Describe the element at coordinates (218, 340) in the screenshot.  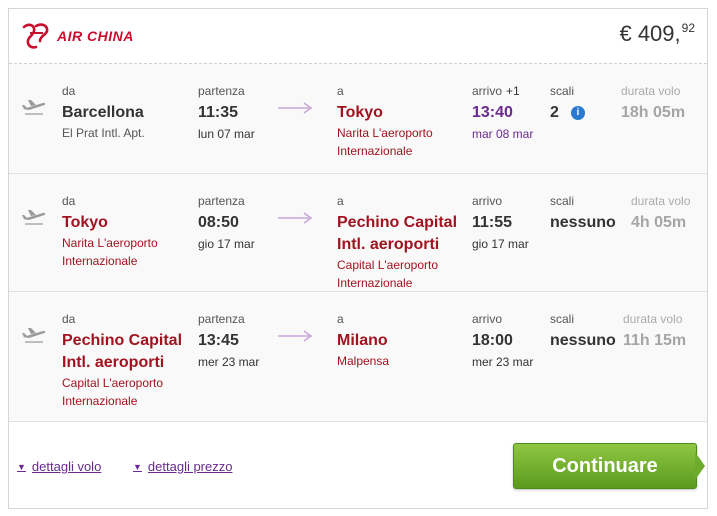
I see `departure-time: 13:45` at that location.